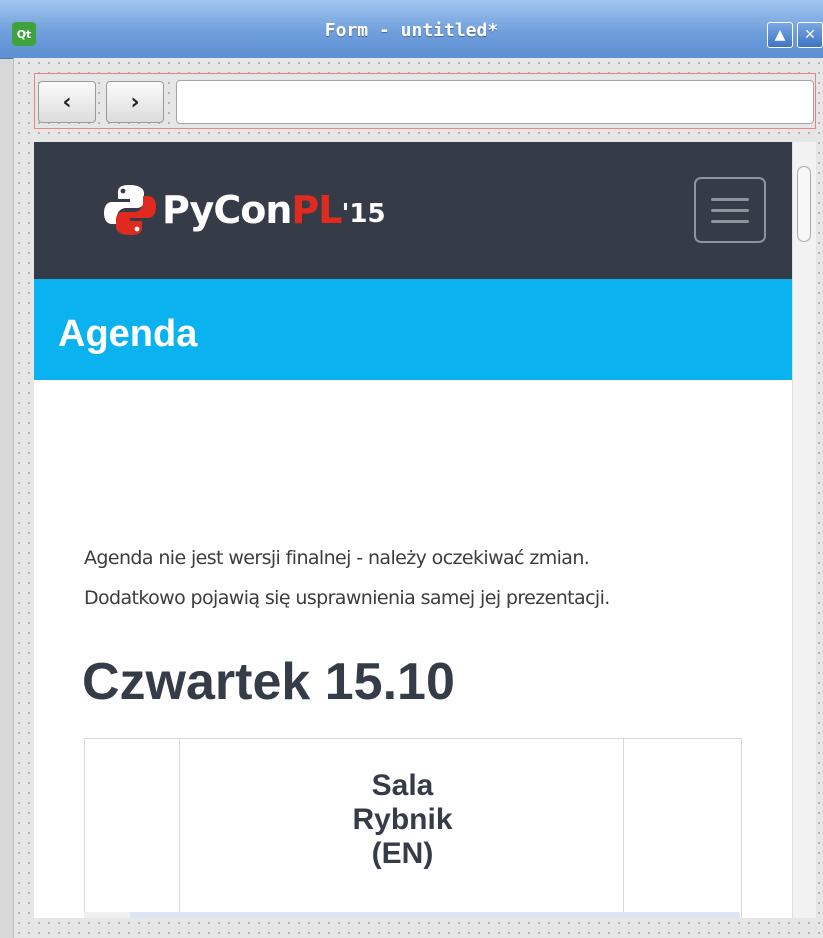  I want to click on chevron-left-icon: ‹, so click(67, 102).